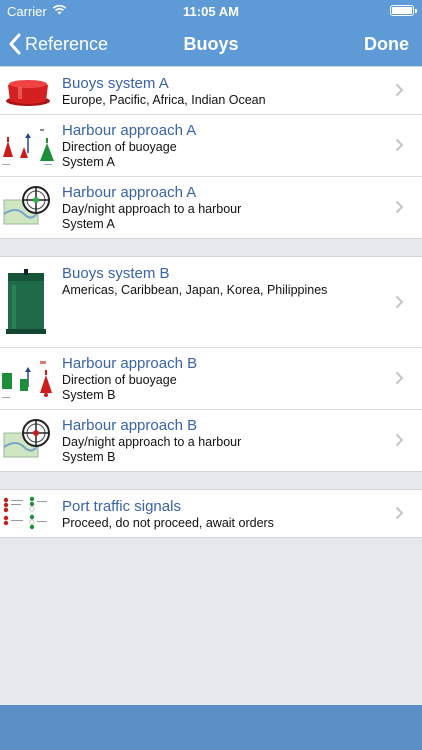 The height and width of the screenshot is (750, 422). I want to click on back-button-label: Reference, so click(67, 43).